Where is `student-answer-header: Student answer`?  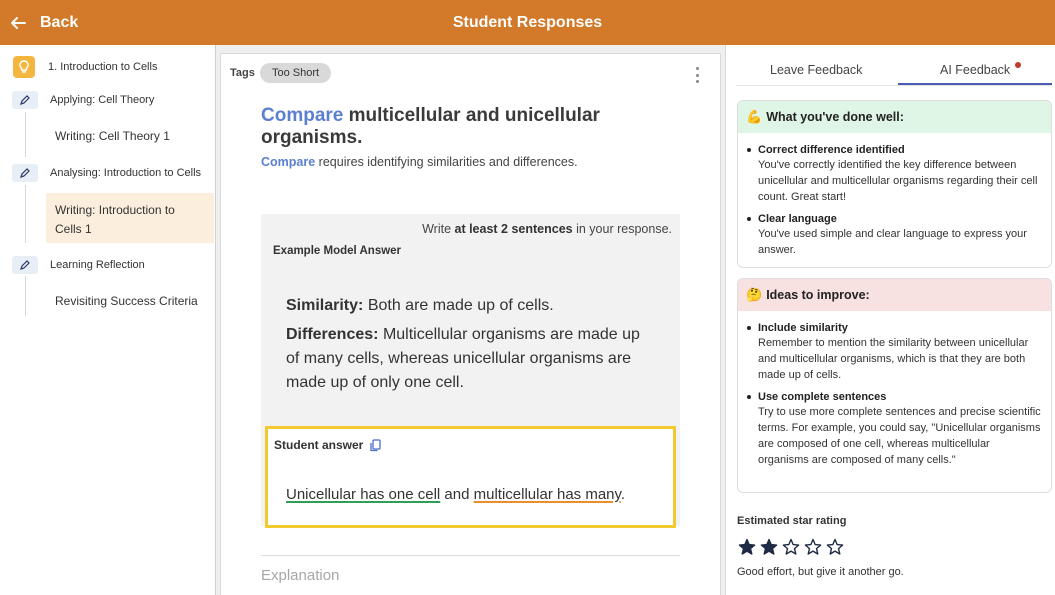
student-answer-header: Student answer is located at coordinates (328, 445).